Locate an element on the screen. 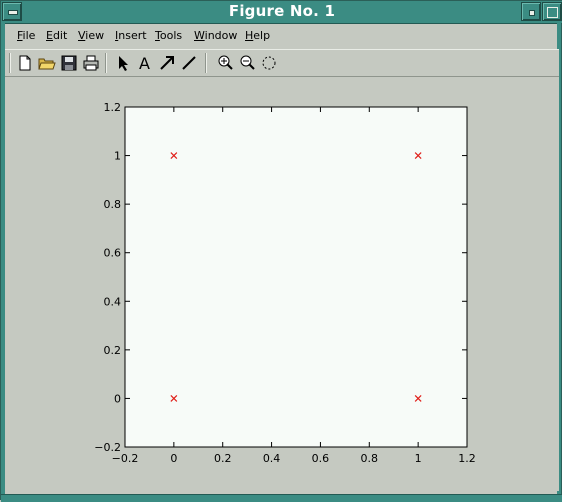  new-file-icon is located at coordinates (25, 63).